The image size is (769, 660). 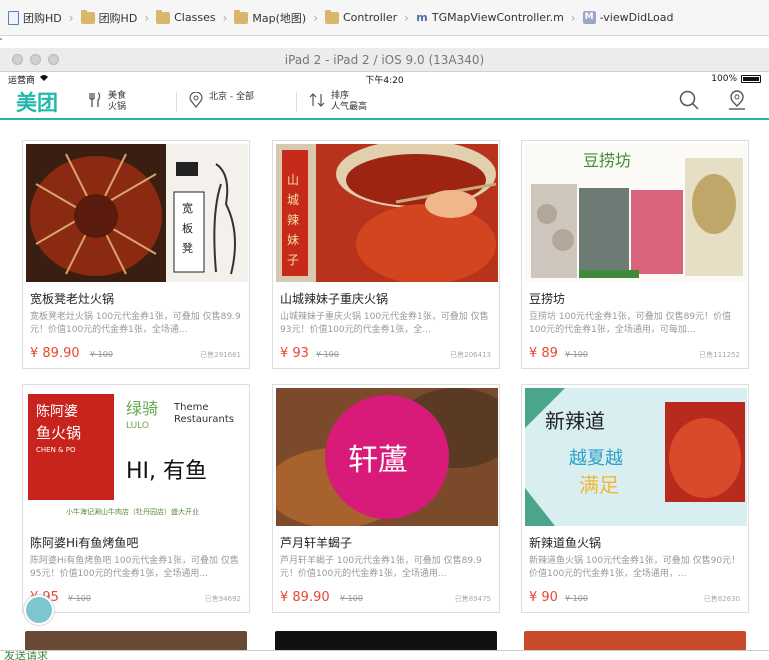 I want to click on svg-text: Theme, so click(x=191, y=407).